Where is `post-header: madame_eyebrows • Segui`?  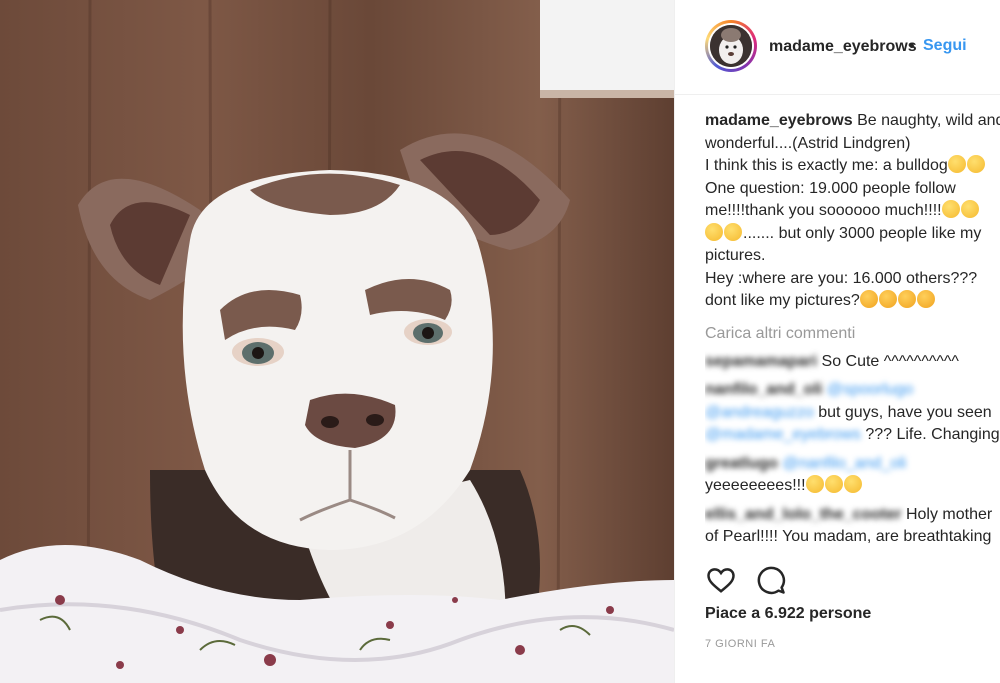
post-header: madame_eyebrows • Segui is located at coordinates (837, 47).